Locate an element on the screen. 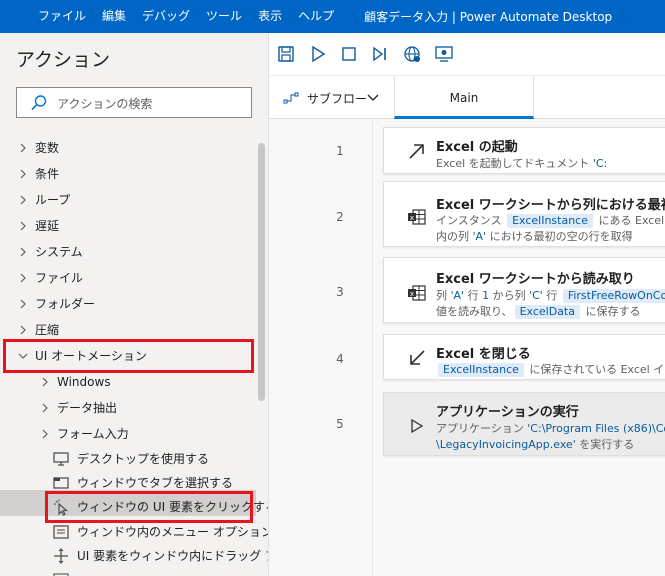 The width and height of the screenshot is (665, 576). string-literal: 'C' is located at coordinates (536, 295).